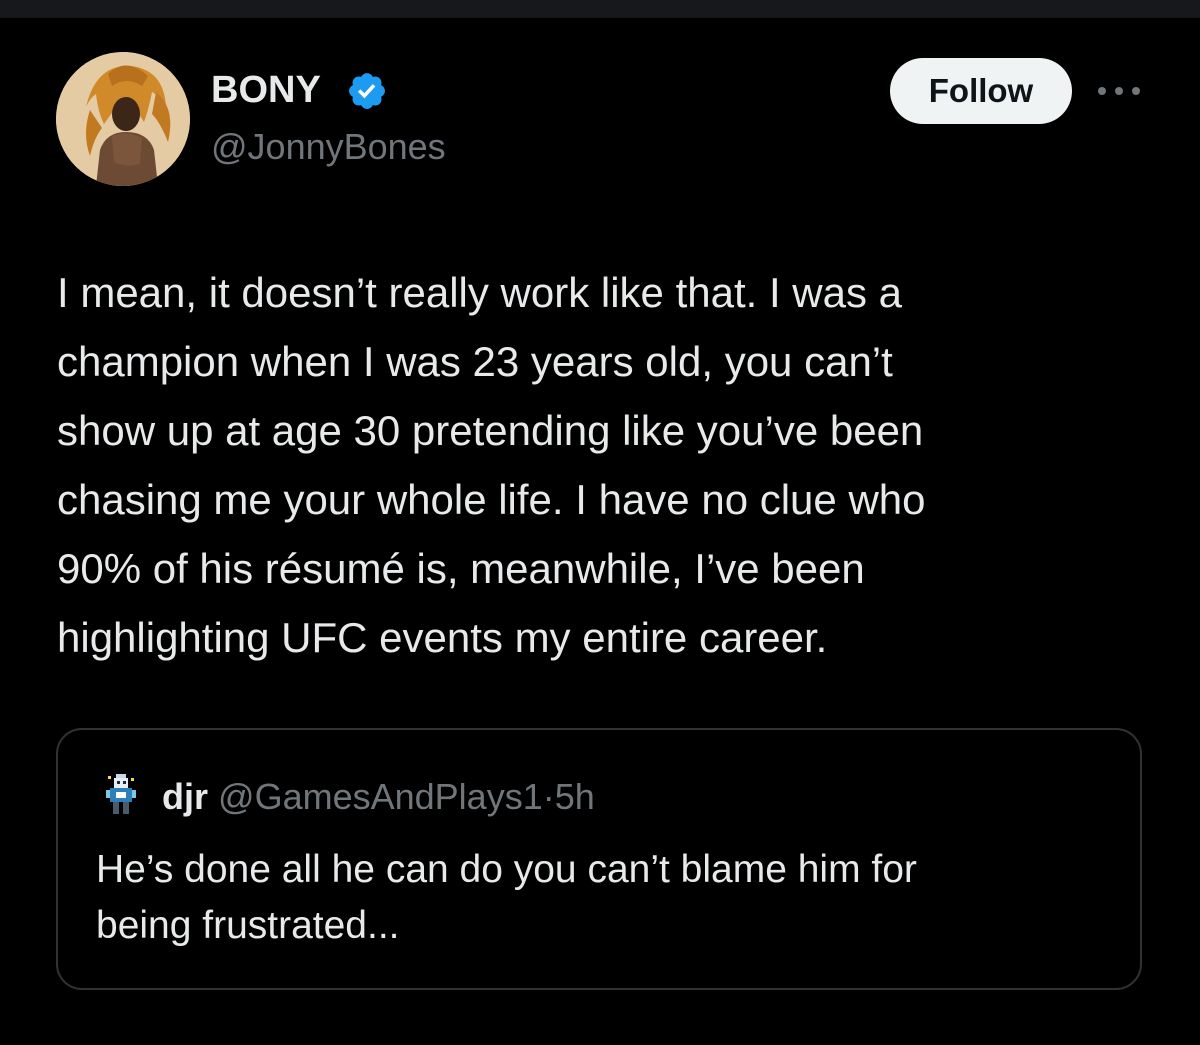 The height and width of the screenshot is (1045, 1200). What do you see at coordinates (367, 91) in the screenshot?
I see `verified-badge-icon` at bounding box center [367, 91].